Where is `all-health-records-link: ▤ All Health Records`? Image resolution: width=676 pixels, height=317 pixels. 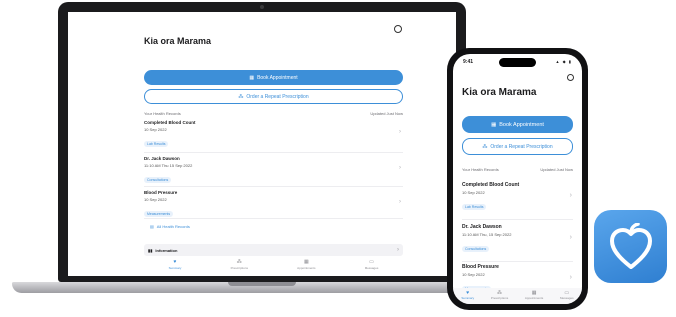
all-health-records-link: ▤ All Health Records is located at coordinates (273, 226).